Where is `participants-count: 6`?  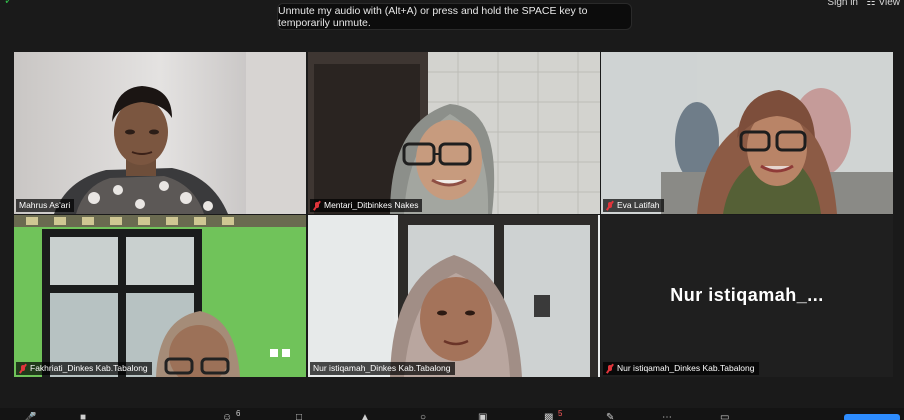 participants-count: 6 is located at coordinates (238, 413).